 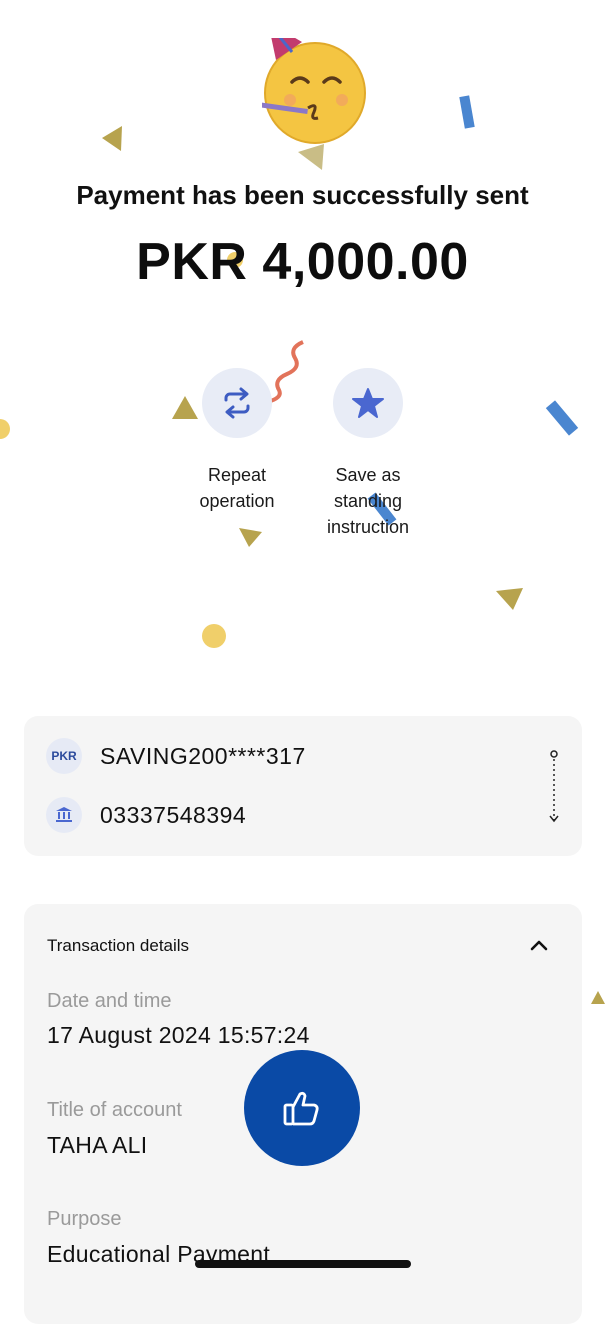 I want to click on payment-success-headline: Payment has been successfully sent, so click(x=302, y=195).